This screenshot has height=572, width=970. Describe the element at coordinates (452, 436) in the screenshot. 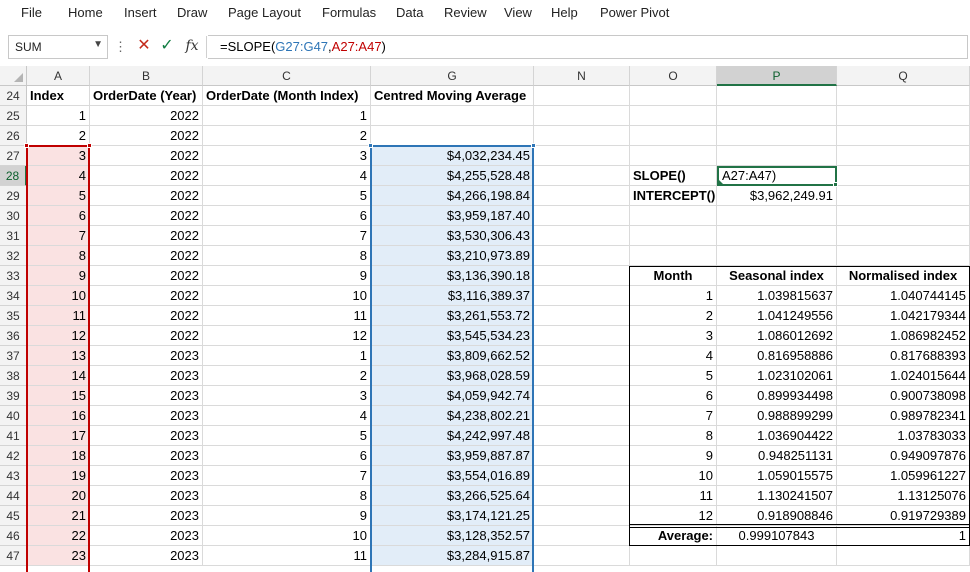

I see `cell-g41-value: $4,242,997.48` at that location.